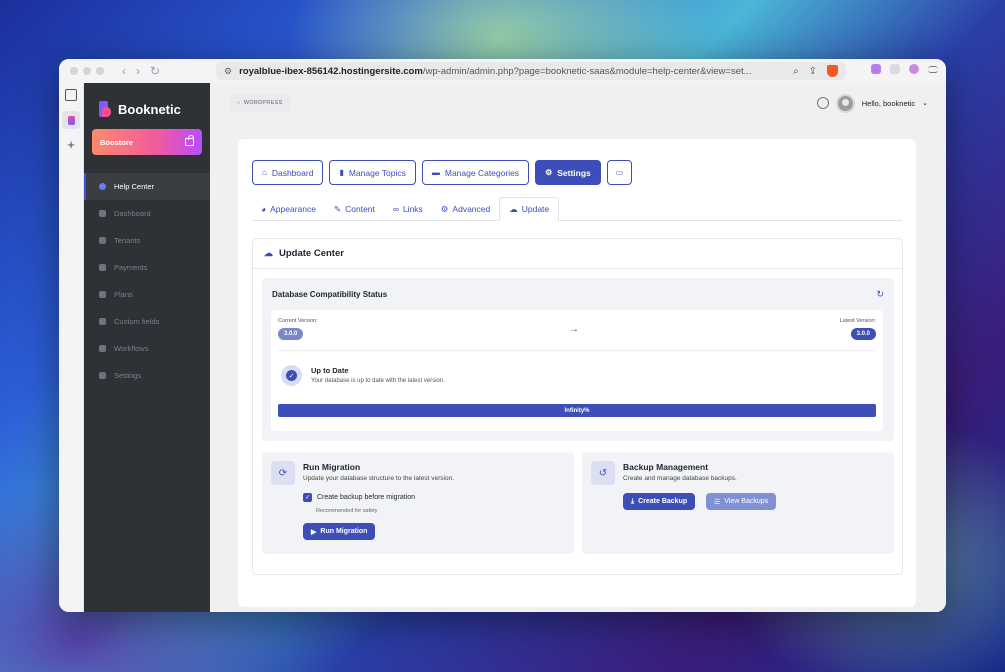  Describe the element at coordinates (147, 213) in the screenshot. I see `sidebar-item-dashboard: Dashboard` at that location.